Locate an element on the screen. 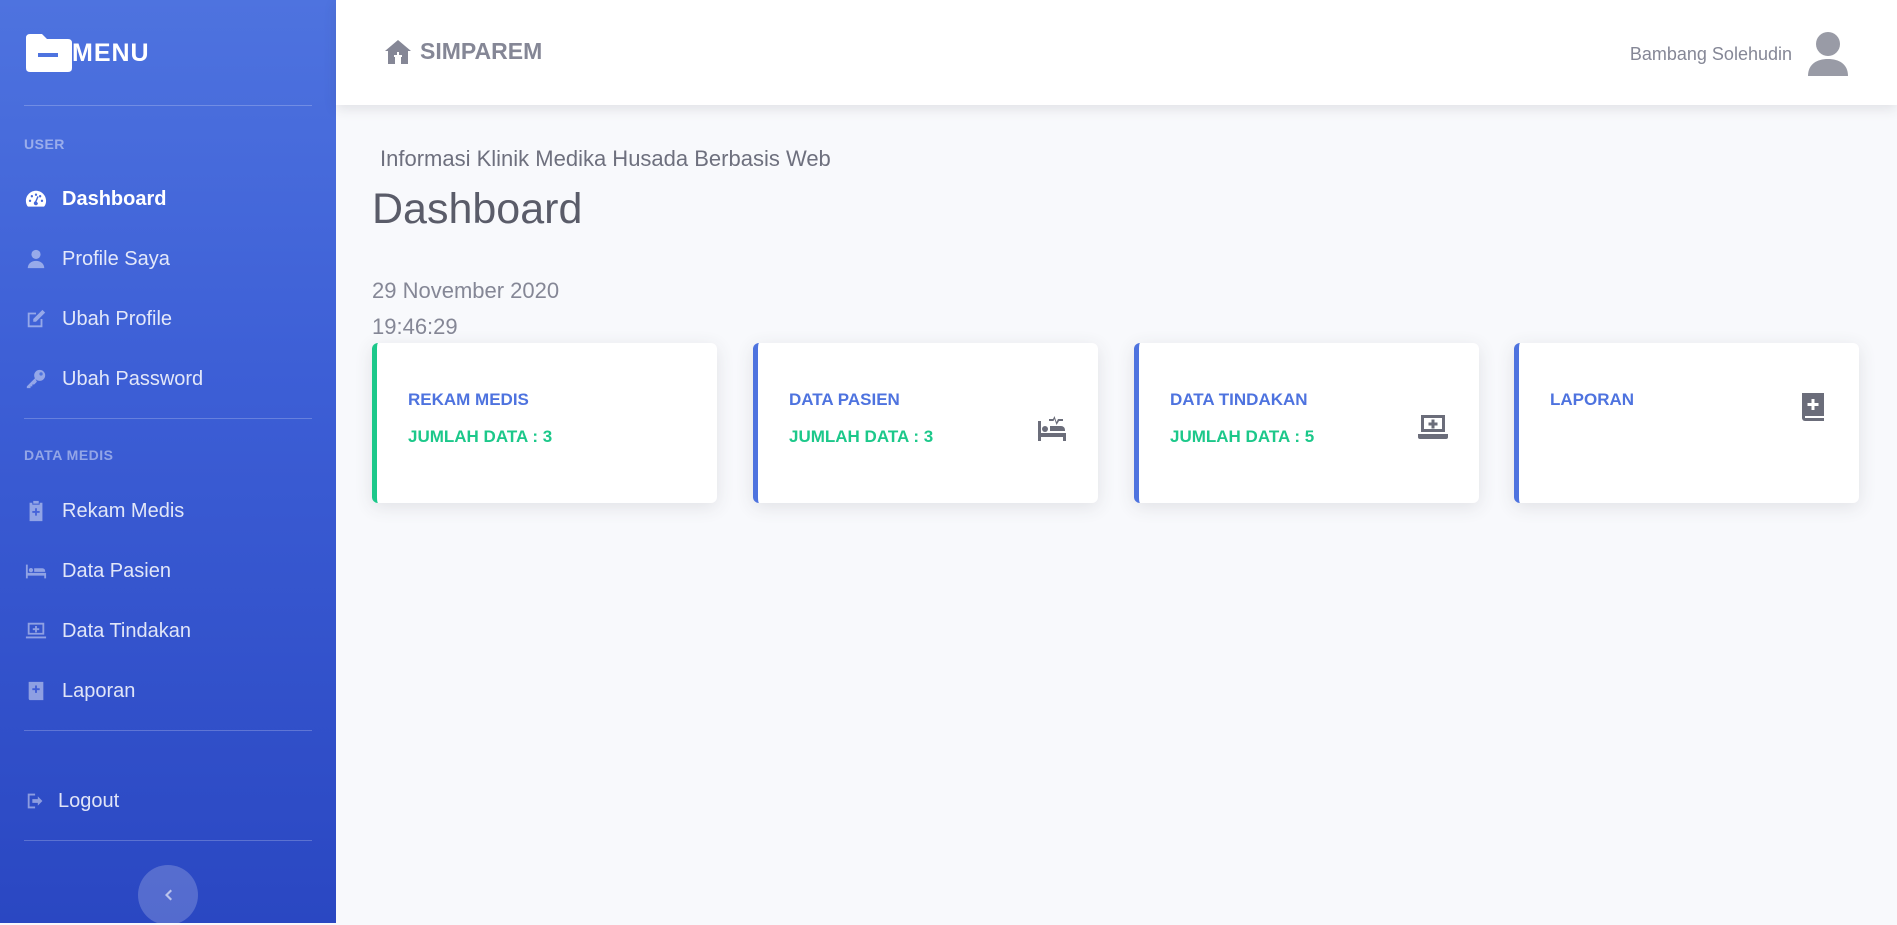  sidebar-toggle-button is located at coordinates (168, 895).